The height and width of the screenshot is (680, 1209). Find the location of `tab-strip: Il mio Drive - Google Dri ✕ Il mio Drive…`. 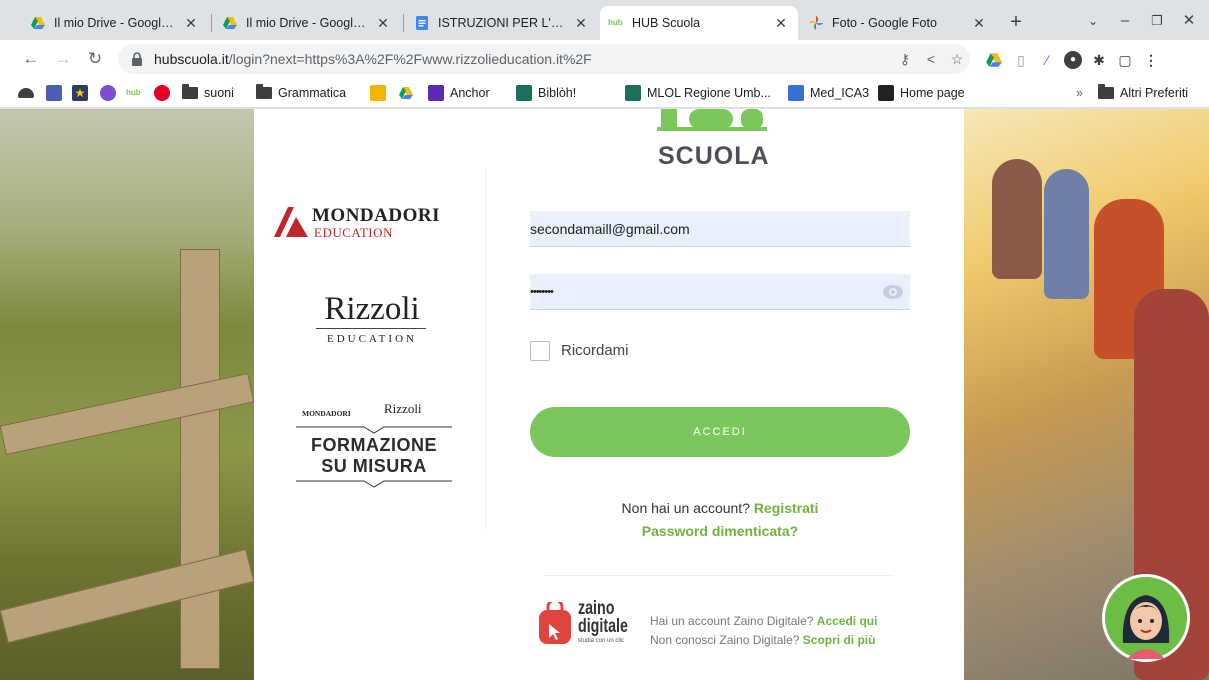

tab-strip: Il mio Drive - Google Dri ✕ Il mio Drive… is located at coordinates (604, 20).